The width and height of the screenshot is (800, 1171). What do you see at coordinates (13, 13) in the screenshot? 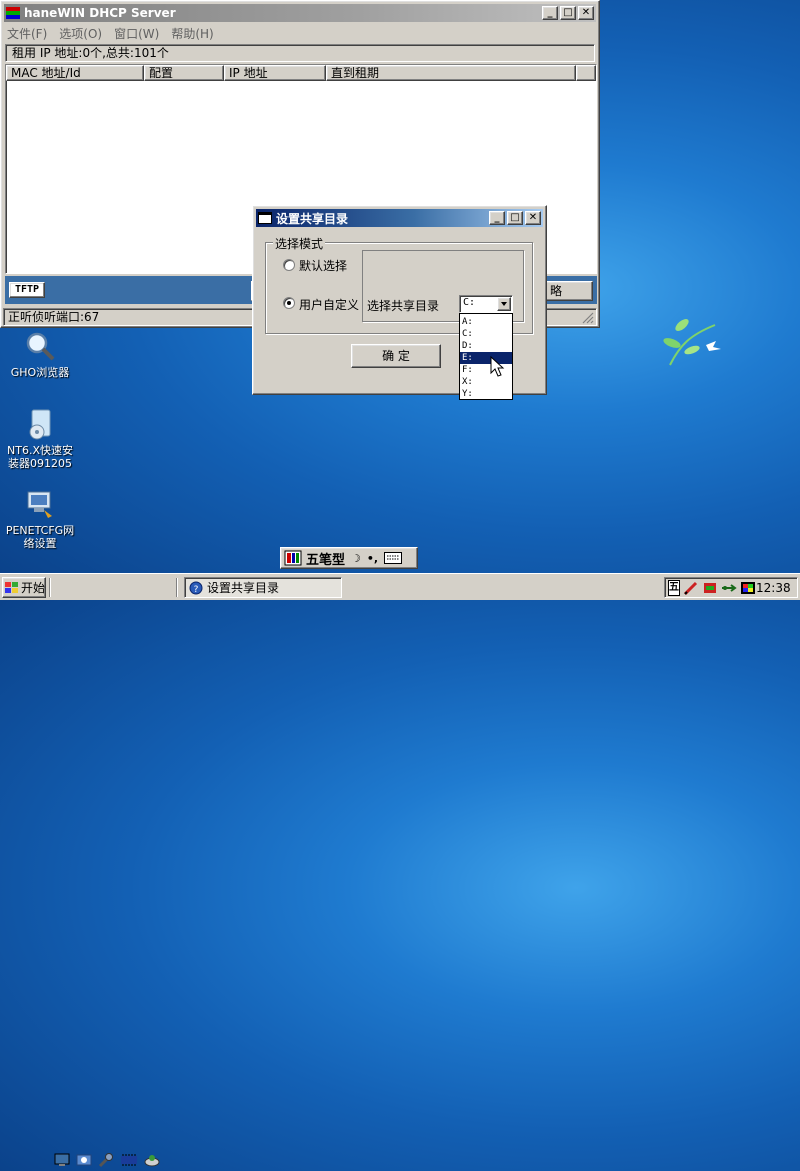
I see `app-icon` at bounding box center [13, 13].